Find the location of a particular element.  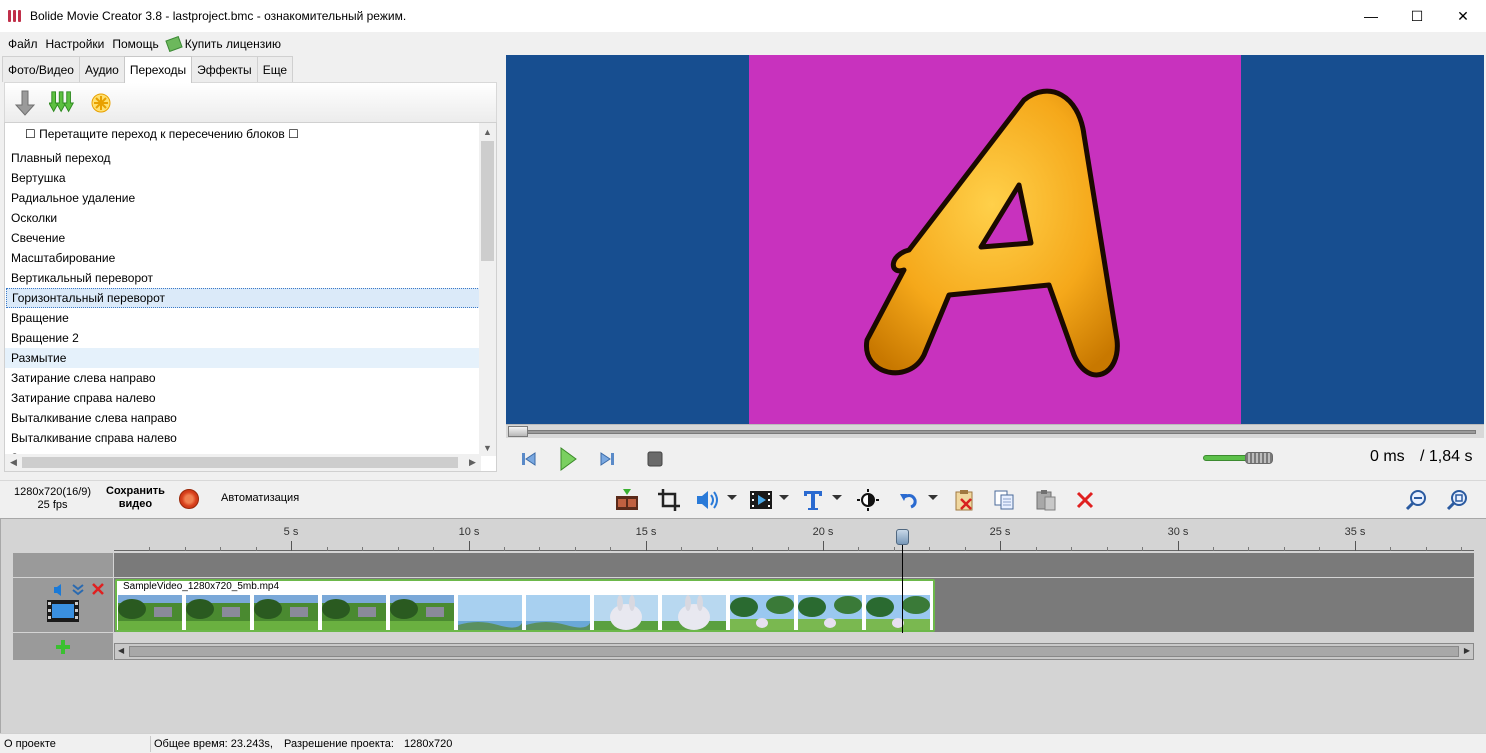

player-controls: 0 ms / 1,84 s is located at coordinates (995, 458).